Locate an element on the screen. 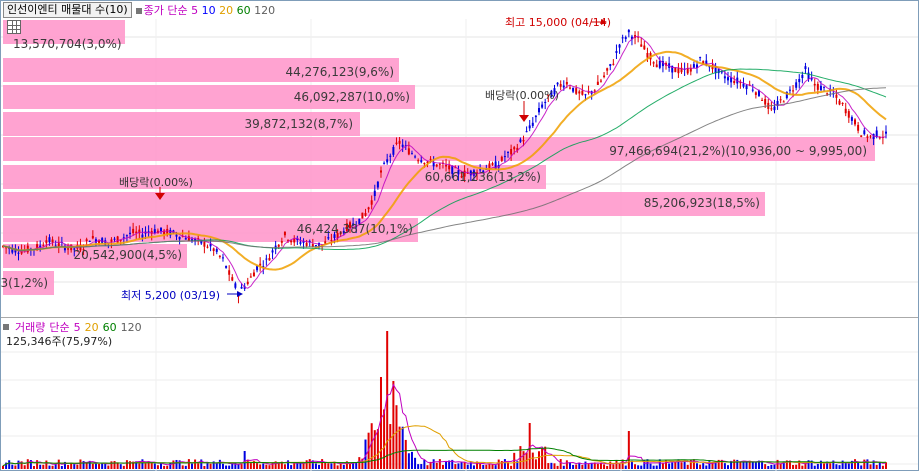 The height and width of the screenshot is (471, 919). volume-profile-label: 39,872,132(8,7%) is located at coordinates (298, 124).